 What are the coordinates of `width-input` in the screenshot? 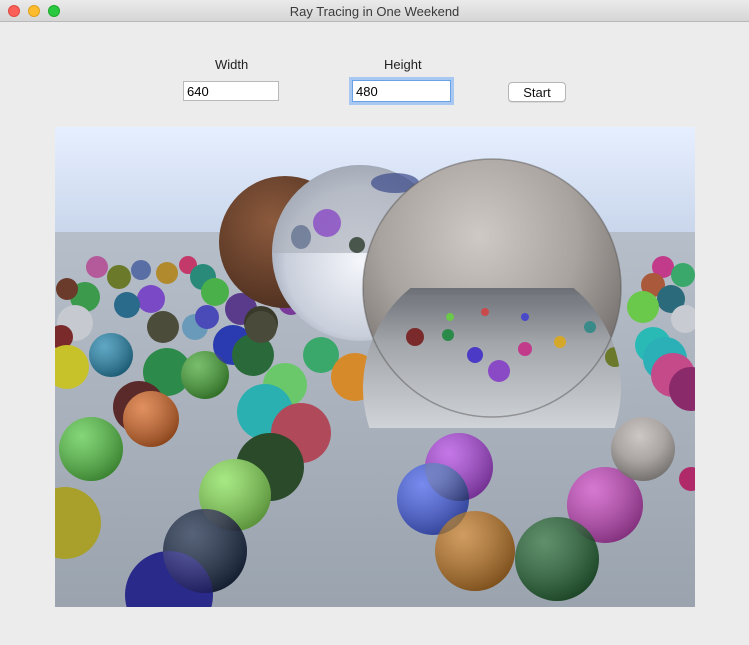 It's located at (231, 91).